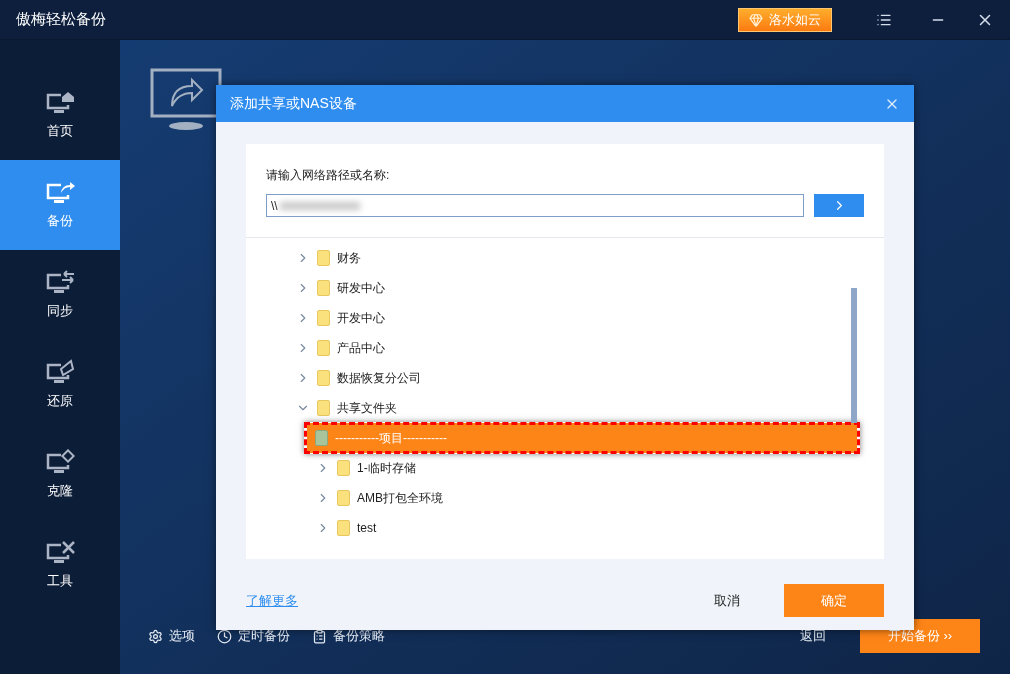  What do you see at coordinates (155, 636) in the screenshot?
I see `settings-icon` at bounding box center [155, 636].